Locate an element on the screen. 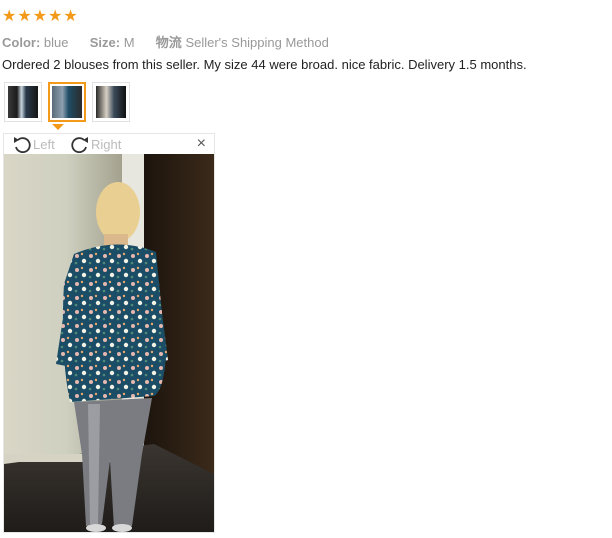 This screenshot has width=612, height=538. rotate-left-button: Left is located at coordinates (33, 144).